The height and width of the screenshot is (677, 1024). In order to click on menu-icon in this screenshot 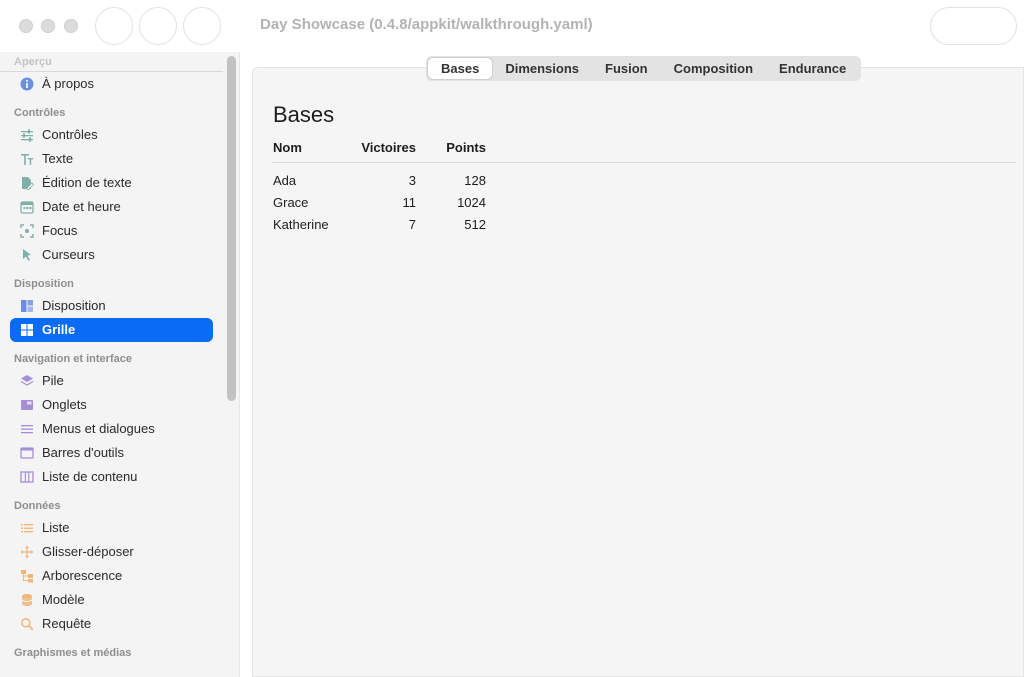, I will do `click(27, 429)`.